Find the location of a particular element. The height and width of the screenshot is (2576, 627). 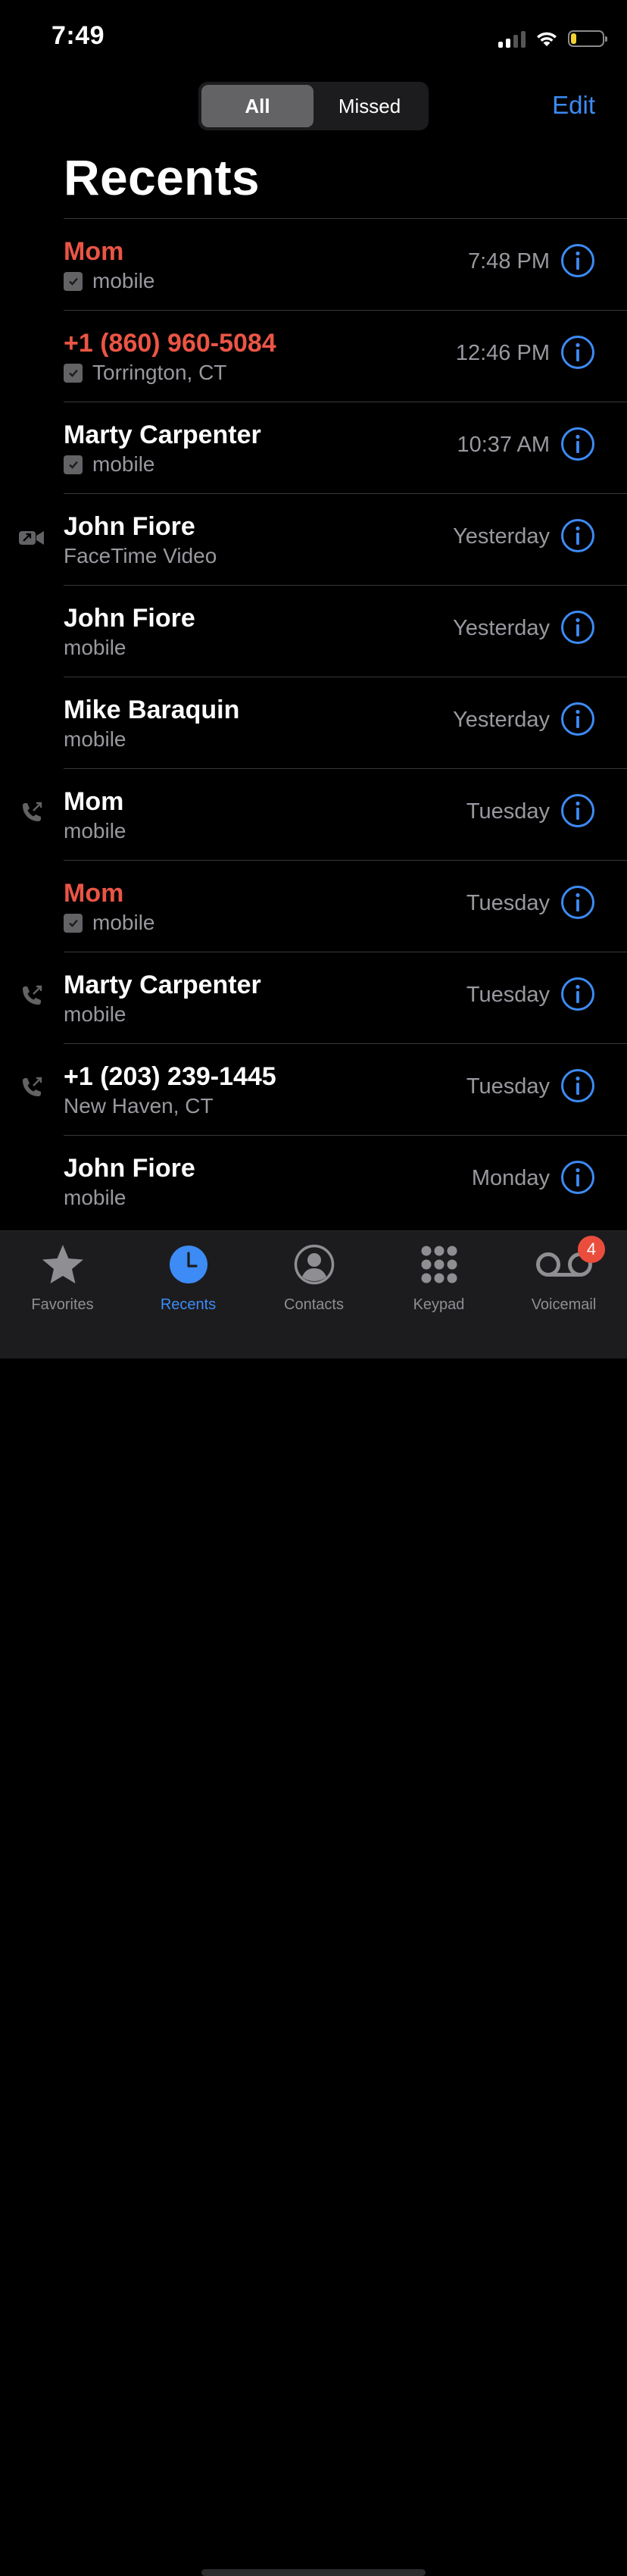

caller-name: +1 (203) 239-1445 is located at coordinates (170, 1076).